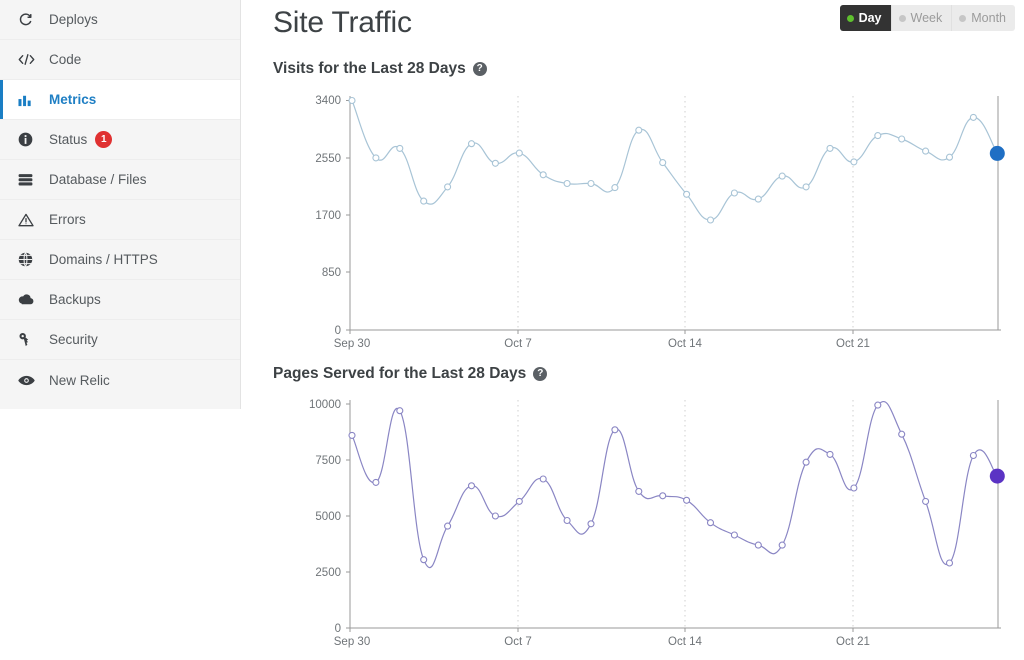 This screenshot has height=660, width=1024. What do you see at coordinates (104, 139) in the screenshot?
I see `status-badge: 1` at bounding box center [104, 139].